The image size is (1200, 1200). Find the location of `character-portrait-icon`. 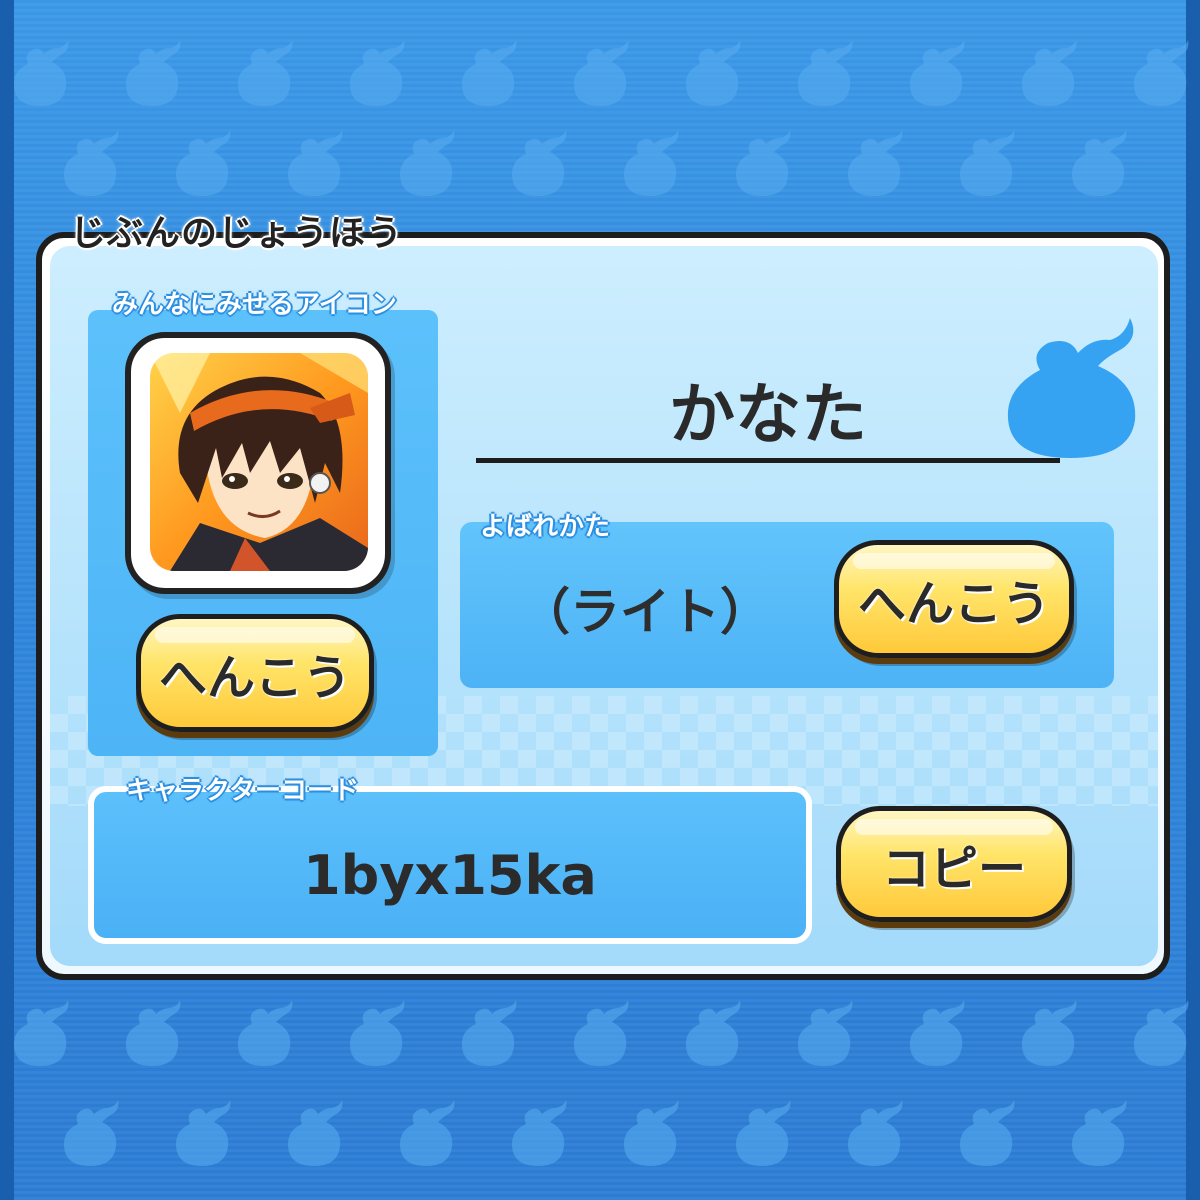

character-portrait-icon is located at coordinates (259, 462).